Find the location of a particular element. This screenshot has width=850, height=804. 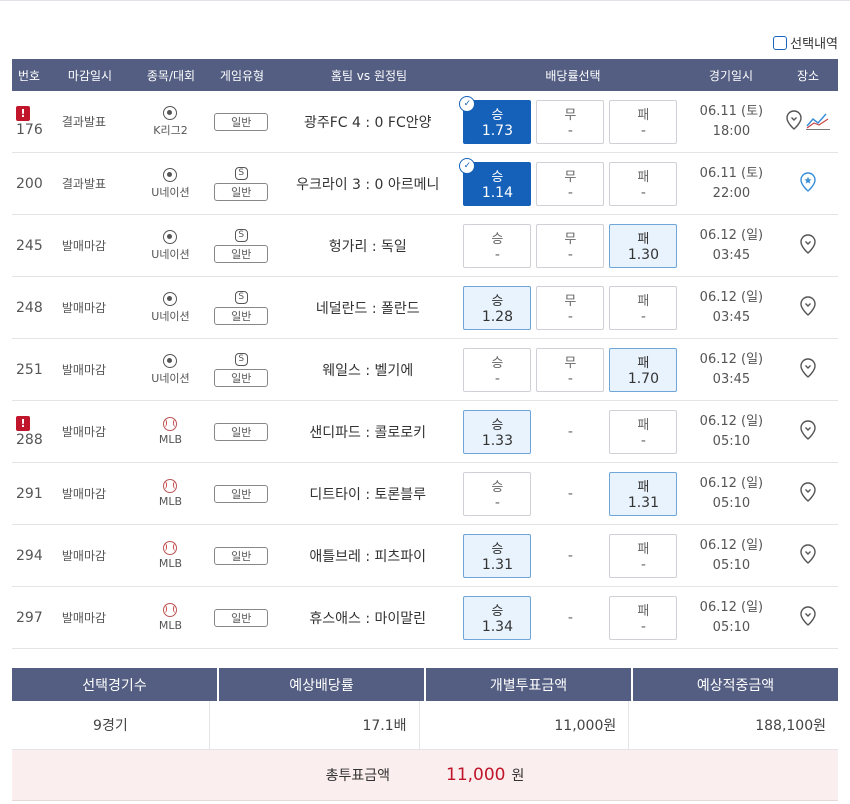

header-sport: 종목/대회 is located at coordinates (171, 75).